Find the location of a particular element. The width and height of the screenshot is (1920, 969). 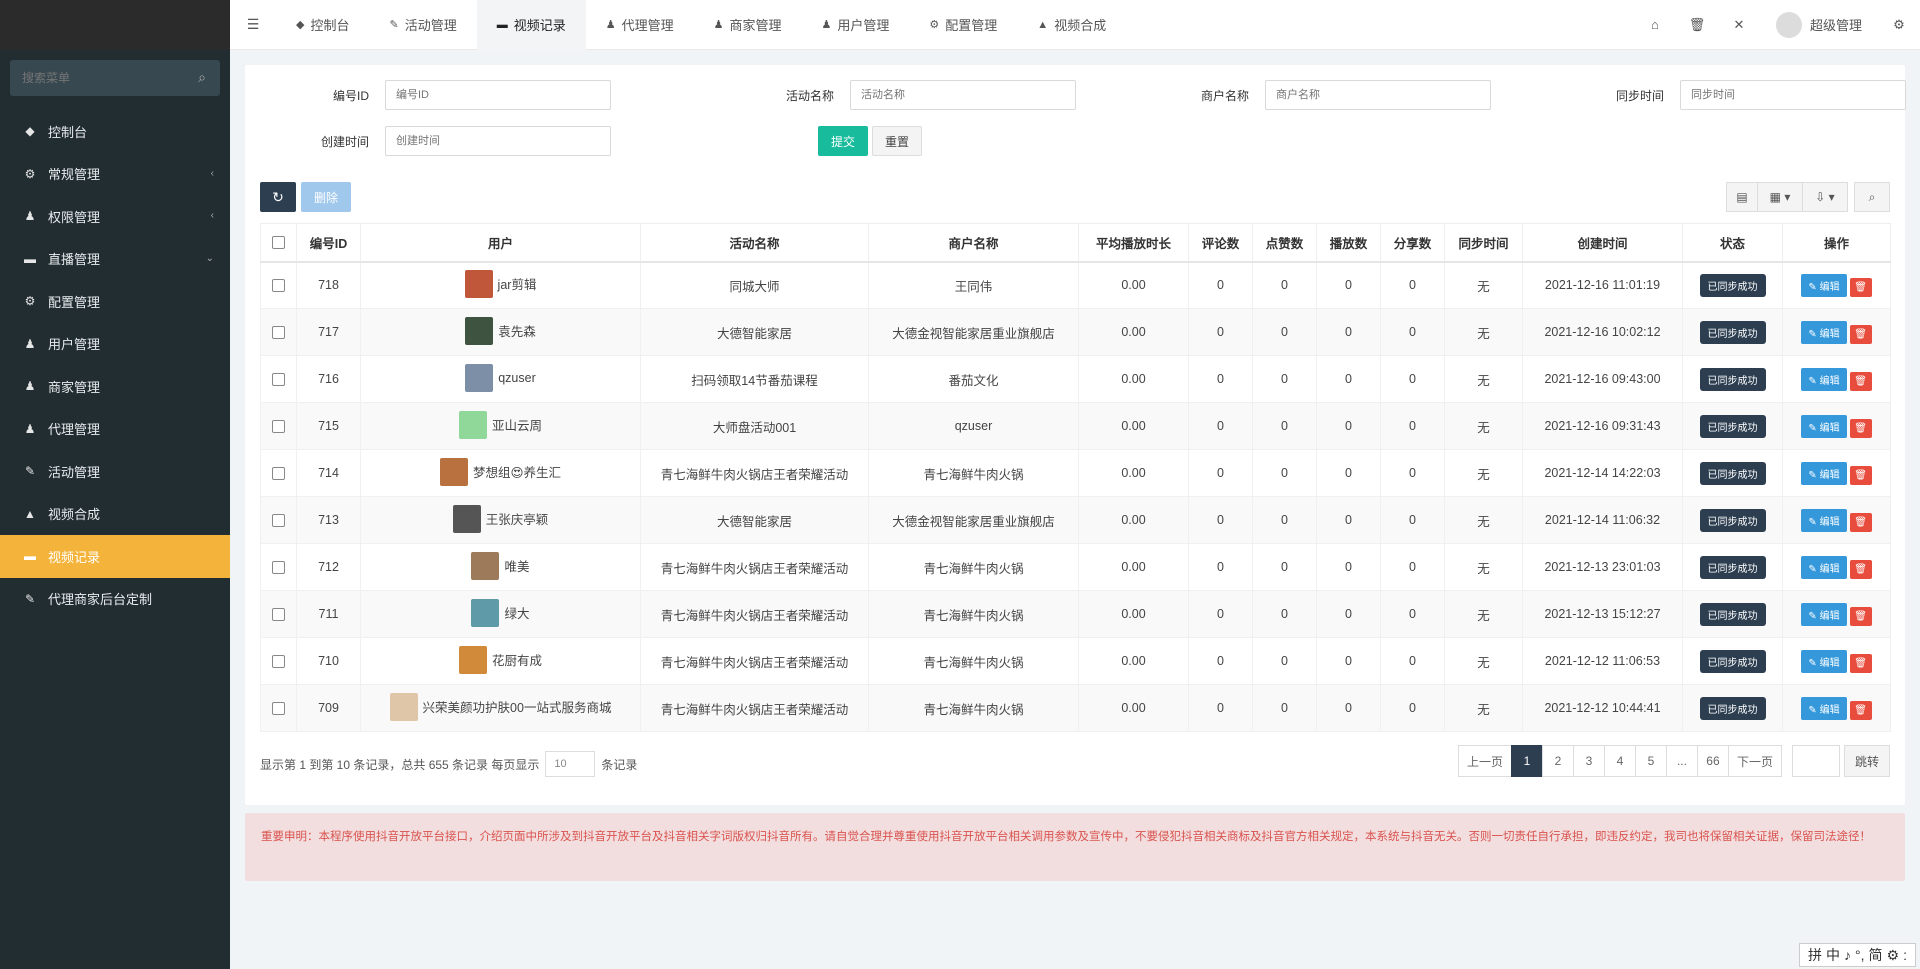

ime-icon: °, is located at coordinates (1860, 955).